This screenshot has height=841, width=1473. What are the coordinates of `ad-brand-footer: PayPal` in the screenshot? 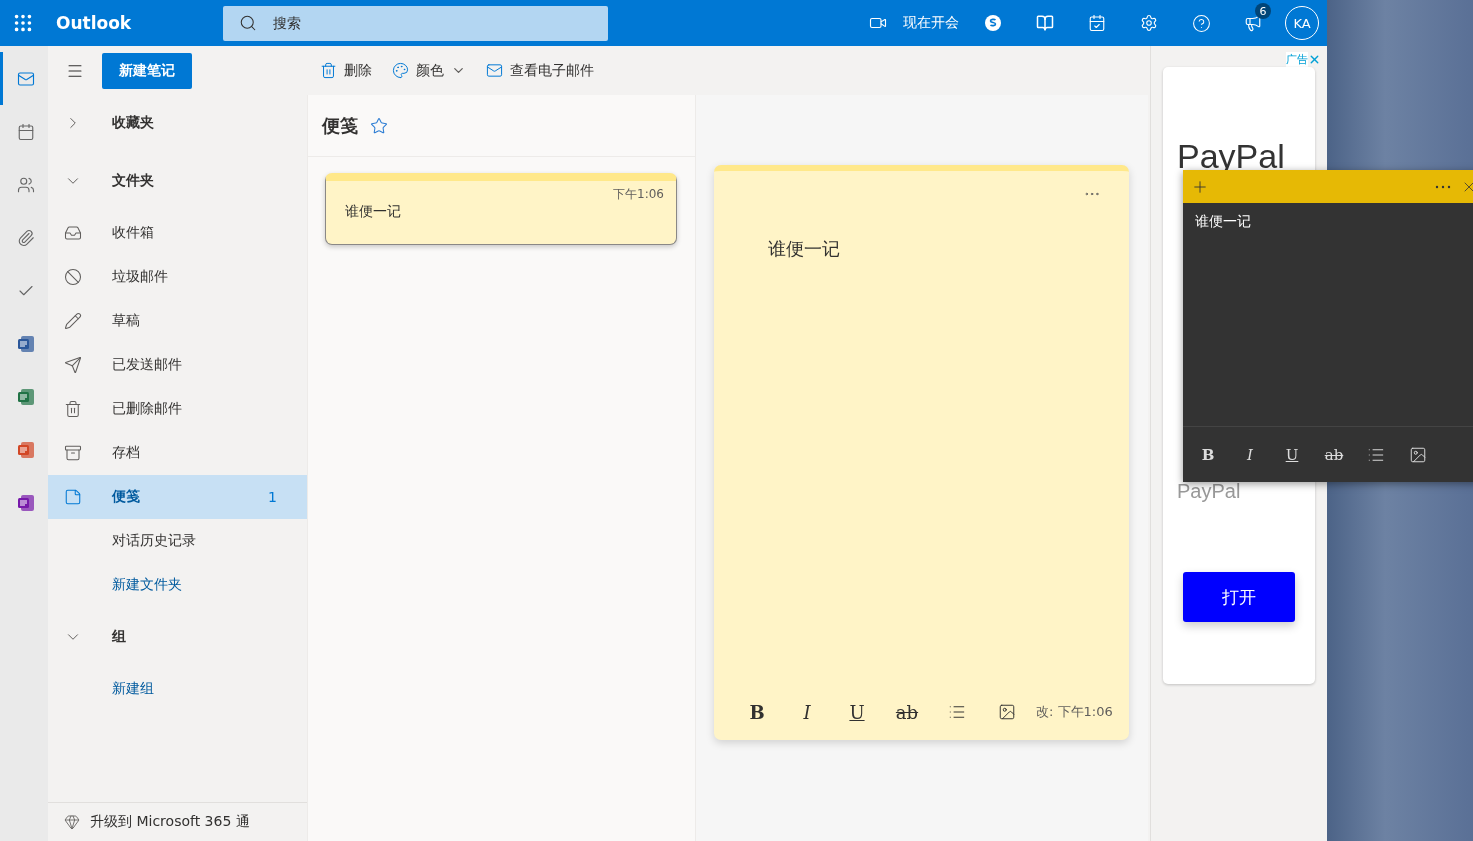 It's located at (1246, 491).